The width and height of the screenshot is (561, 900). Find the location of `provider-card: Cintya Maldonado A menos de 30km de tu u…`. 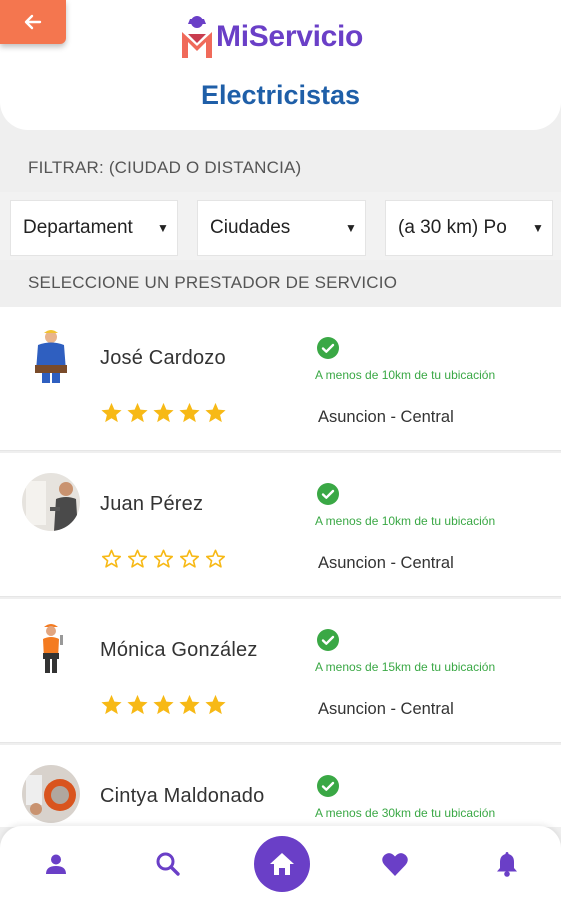

provider-card: Cintya Maldonado A menos de 30km de tu u… is located at coordinates (280, 786).